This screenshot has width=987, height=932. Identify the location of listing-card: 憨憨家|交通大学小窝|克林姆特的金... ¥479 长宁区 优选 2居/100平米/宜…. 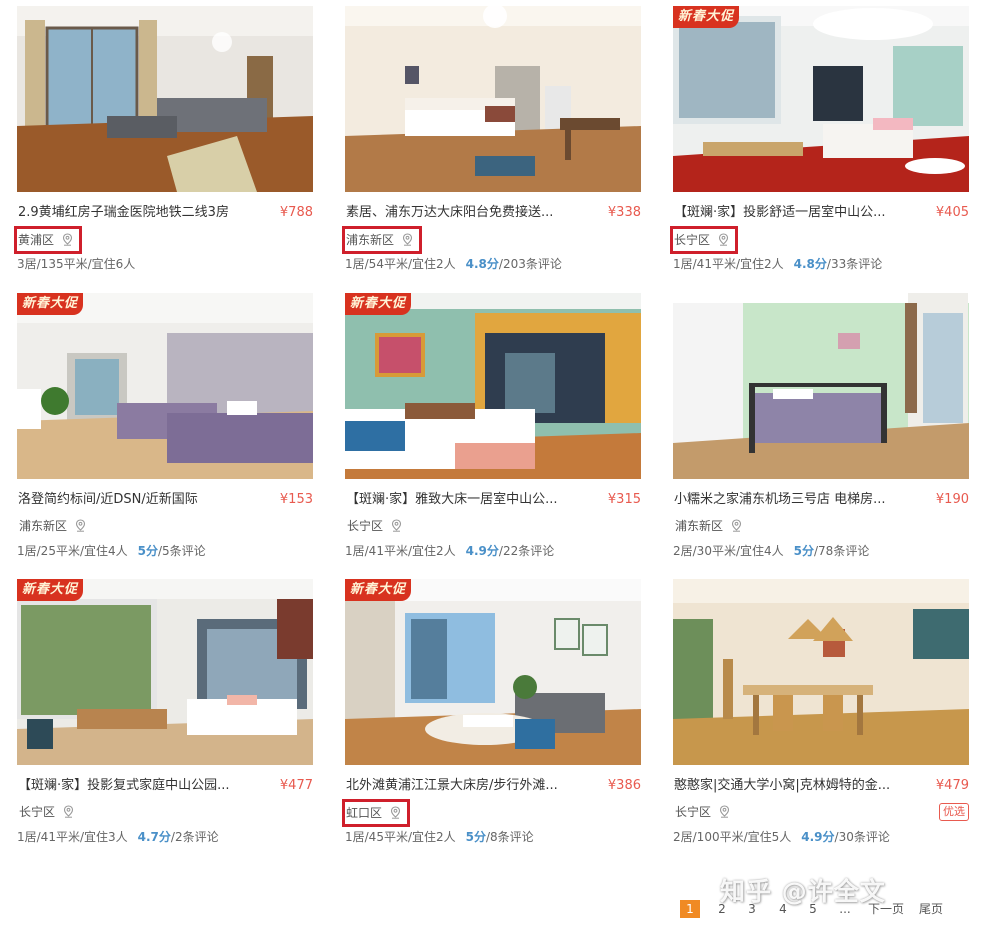
(821, 717).